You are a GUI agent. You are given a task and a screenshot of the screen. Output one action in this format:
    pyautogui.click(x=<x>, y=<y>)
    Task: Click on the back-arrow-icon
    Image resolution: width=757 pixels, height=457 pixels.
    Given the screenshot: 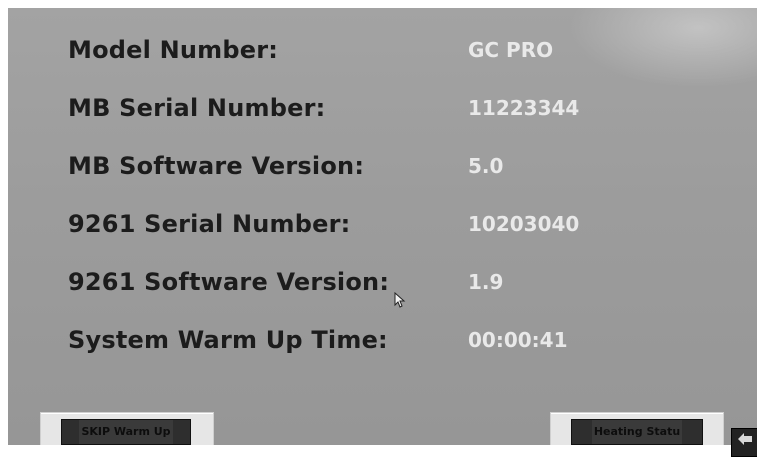 What is the action you would take?
    pyautogui.click(x=744, y=442)
    